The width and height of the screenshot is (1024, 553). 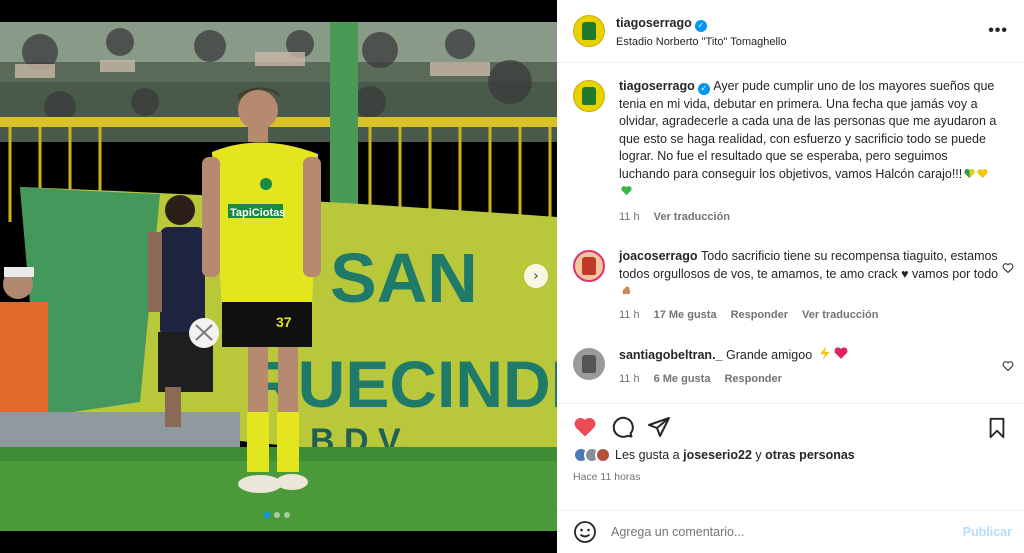 I want to click on liked-heart-icon, so click(x=585, y=427).